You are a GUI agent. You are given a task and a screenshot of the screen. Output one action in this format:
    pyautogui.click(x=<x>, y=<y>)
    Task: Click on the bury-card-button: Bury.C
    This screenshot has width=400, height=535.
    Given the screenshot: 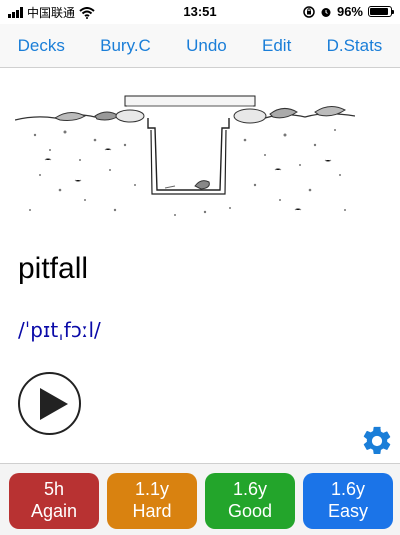 What is the action you would take?
    pyautogui.click(x=125, y=46)
    